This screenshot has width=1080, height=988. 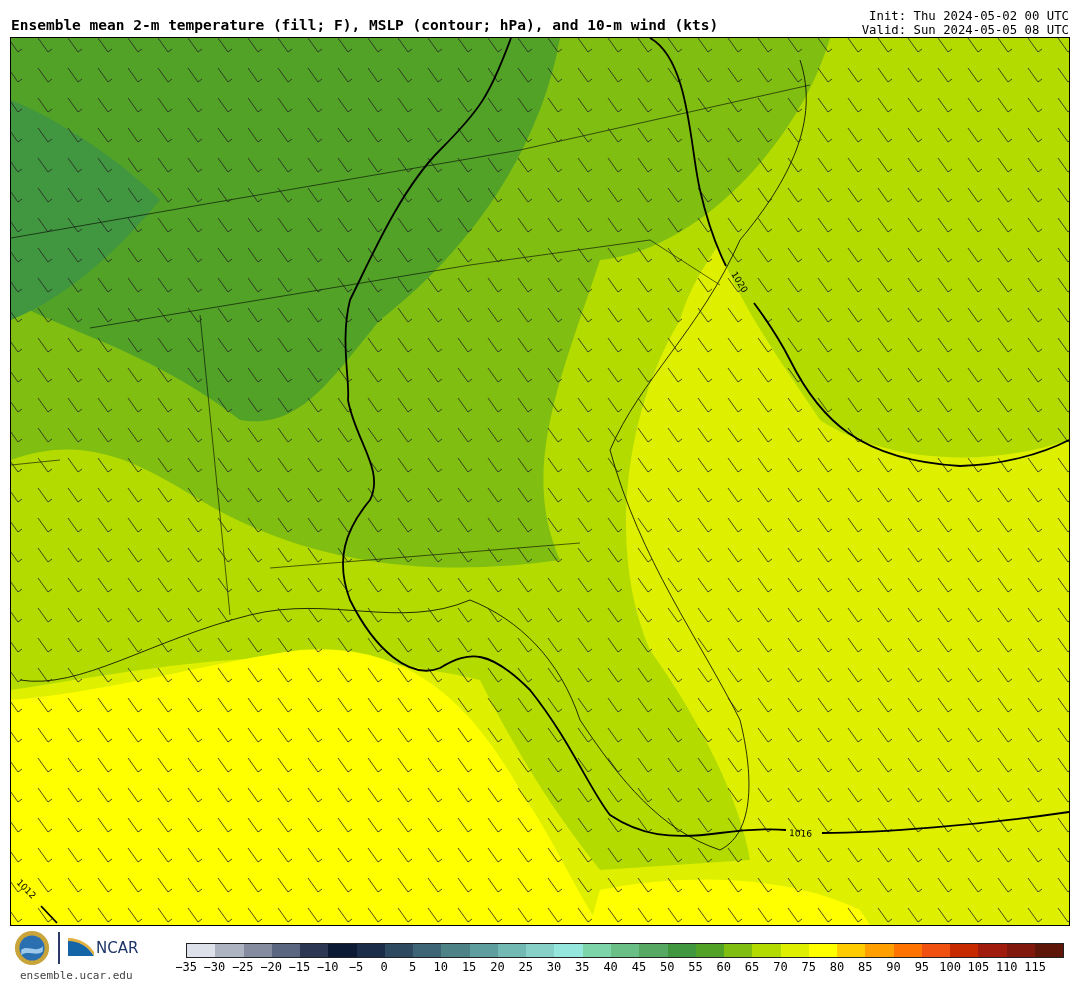 I want to click on tick-label: 5, so click(x=412, y=967).